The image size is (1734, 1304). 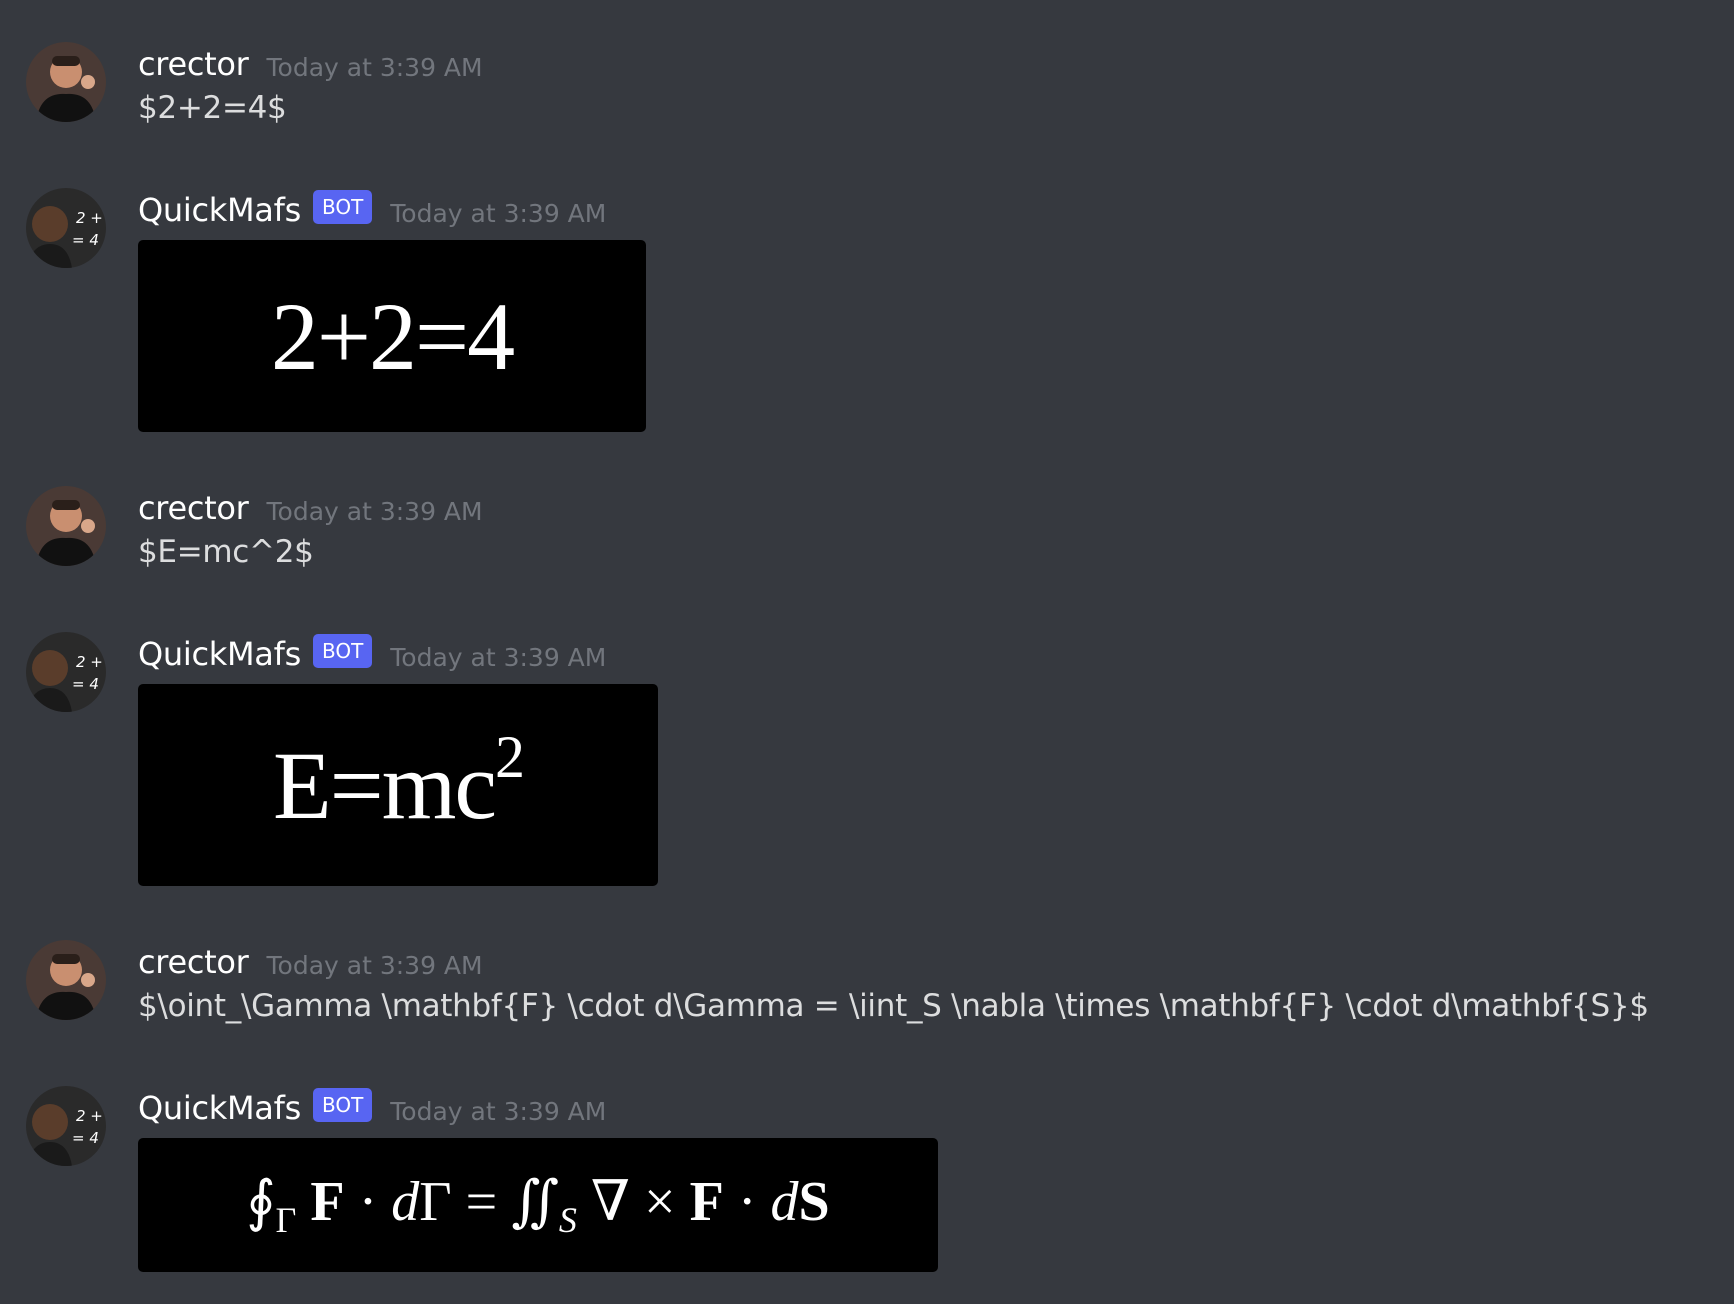 What do you see at coordinates (286, 1220) in the screenshot?
I see `subscript-gamma: Γ` at bounding box center [286, 1220].